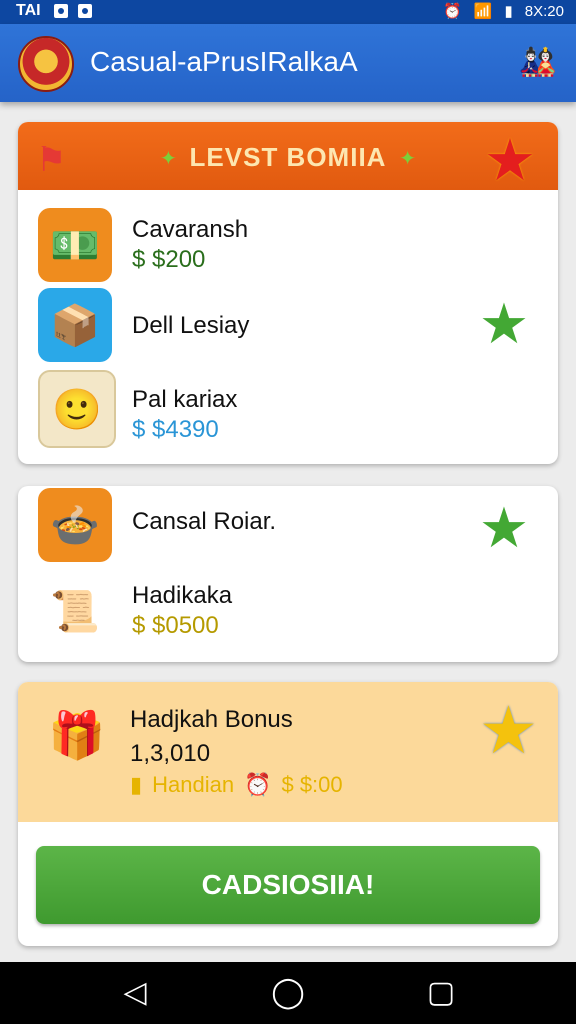 The height and width of the screenshot is (1024, 576). I want to click on bonus-title: Hadjkah Bonus, so click(211, 719).